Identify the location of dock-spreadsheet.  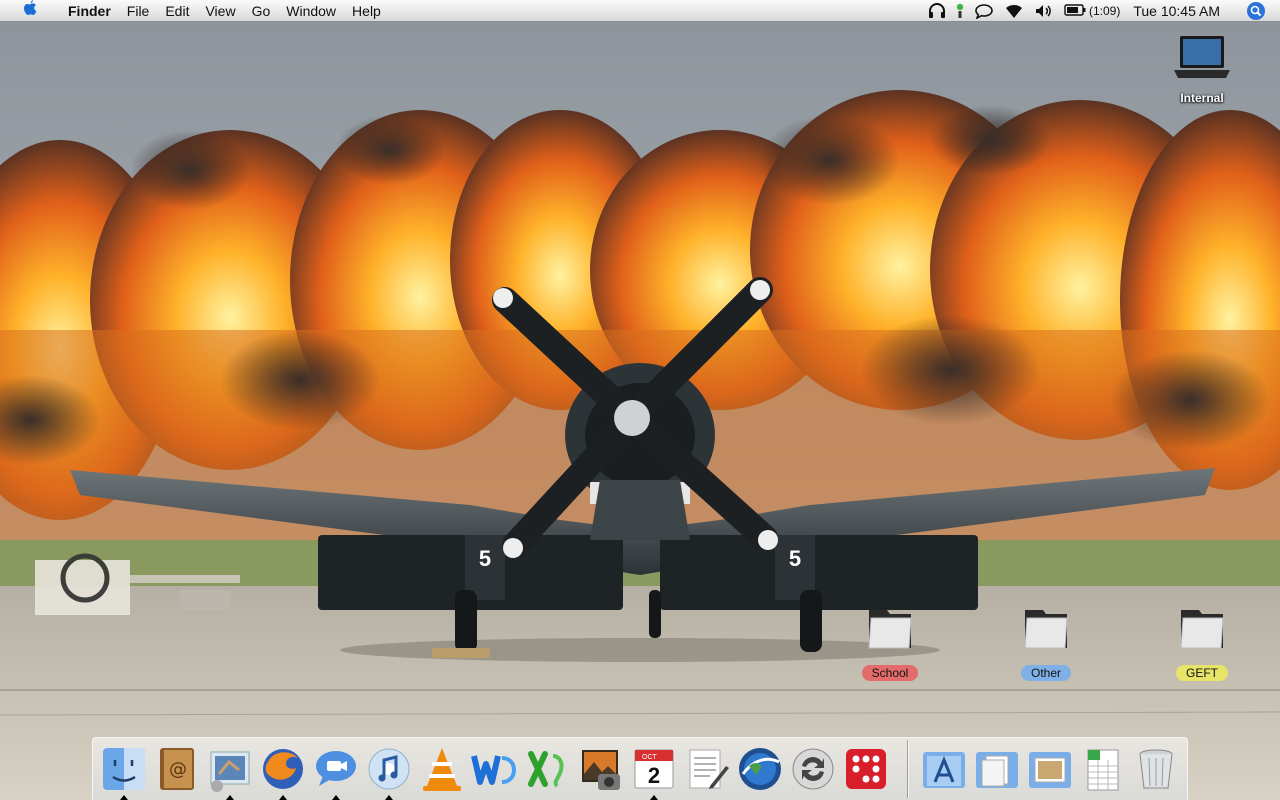
(1103, 769).